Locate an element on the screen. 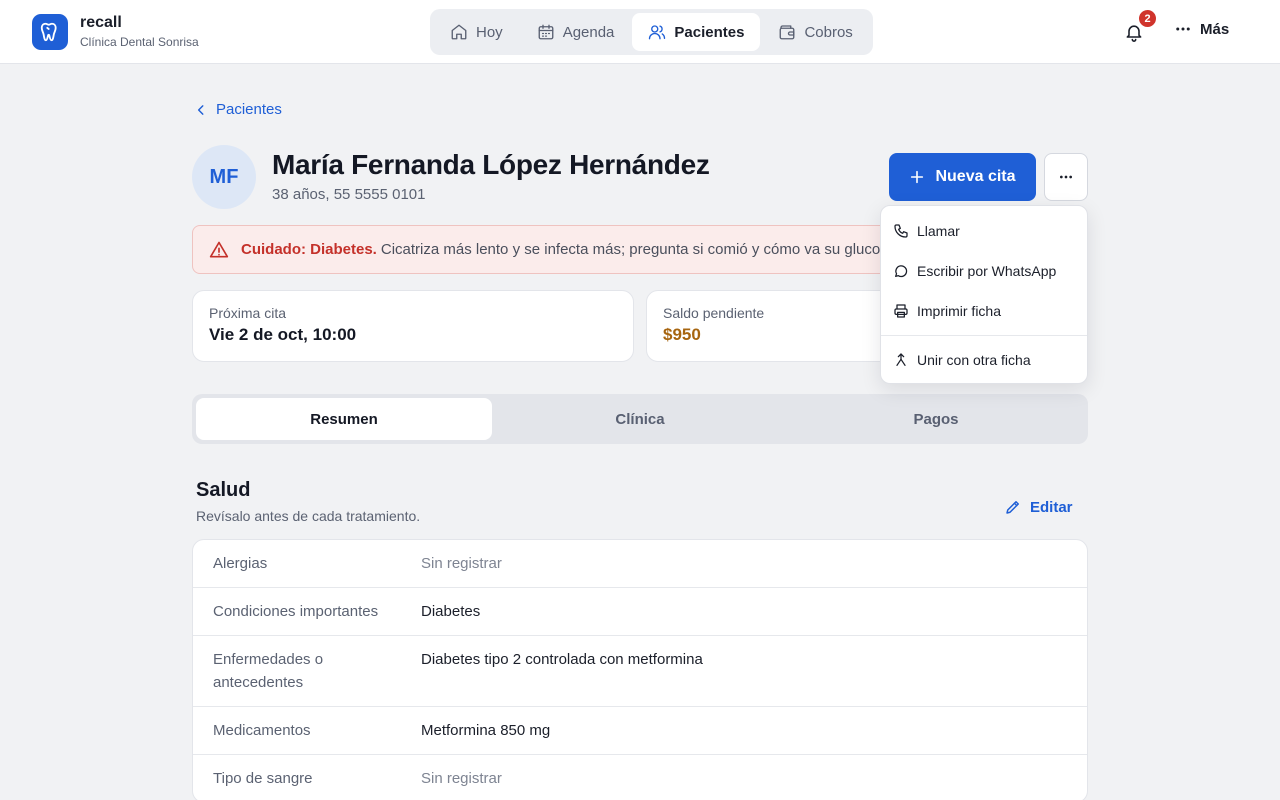  next-appointment-card: Próxima cita Vie 2 de oct, 10:00 is located at coordinates (413, 326).